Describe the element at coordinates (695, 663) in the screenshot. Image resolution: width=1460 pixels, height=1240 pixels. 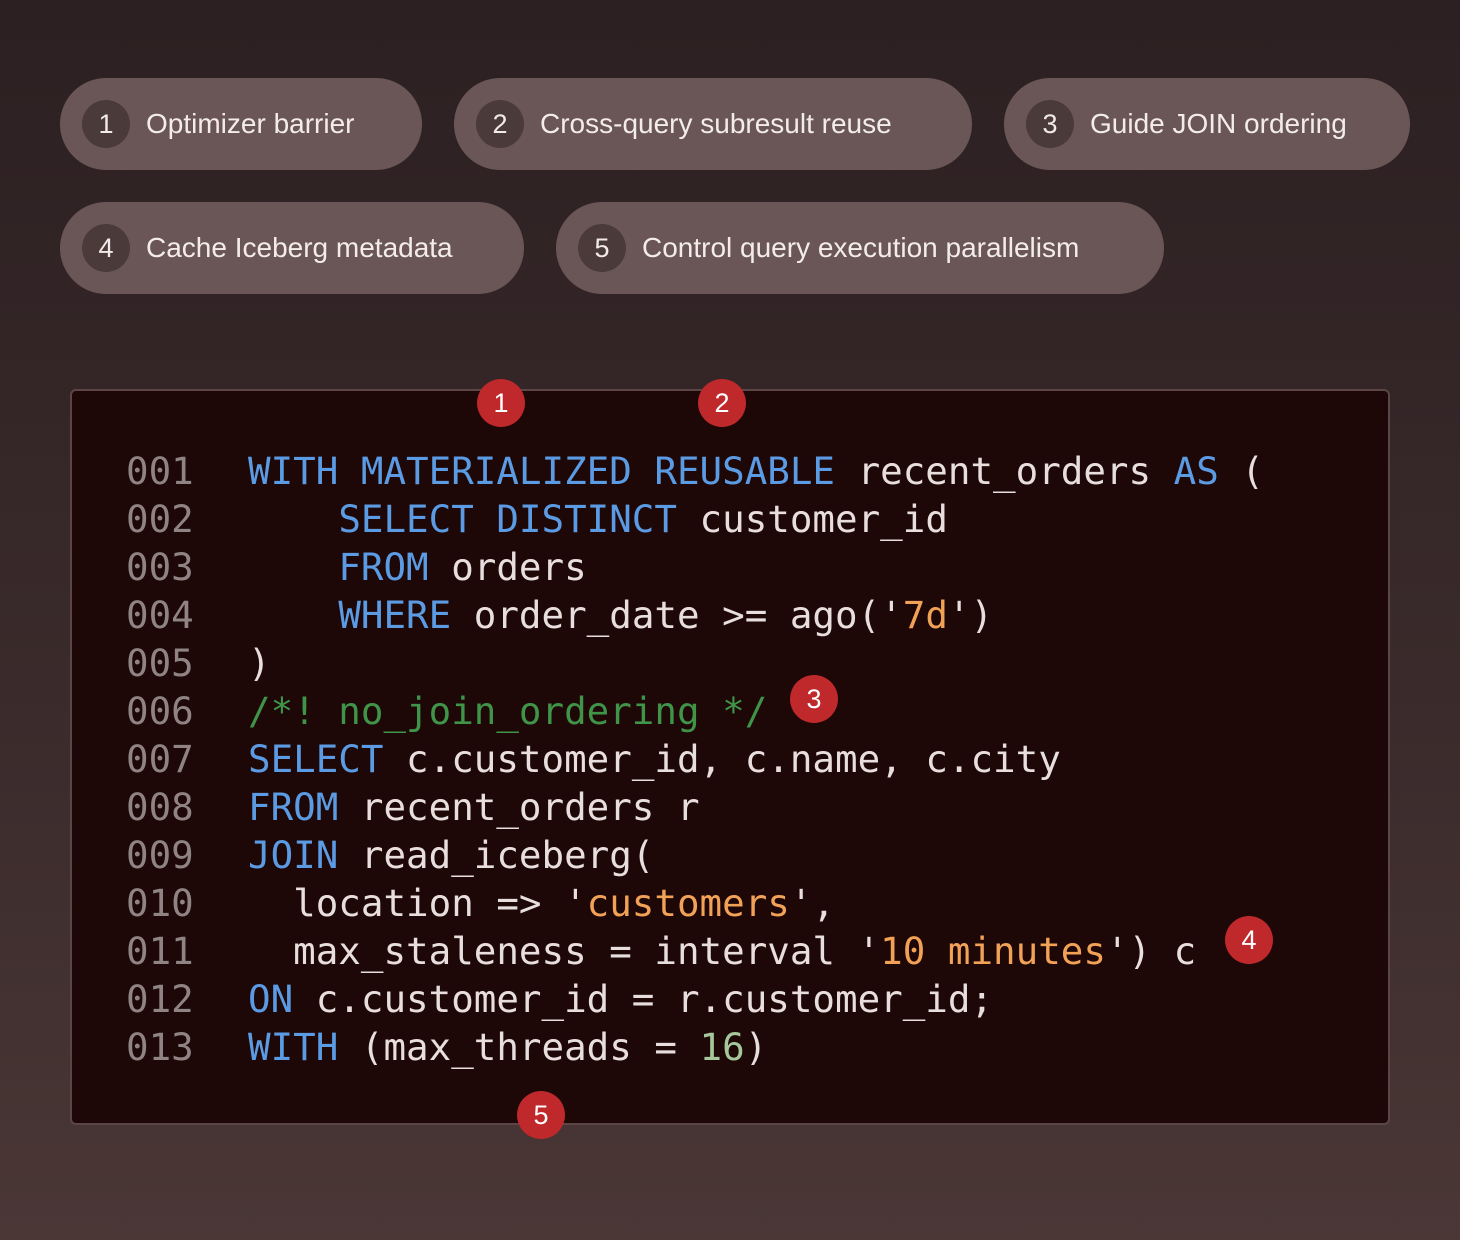
I see `code-line: 005)` at that location.